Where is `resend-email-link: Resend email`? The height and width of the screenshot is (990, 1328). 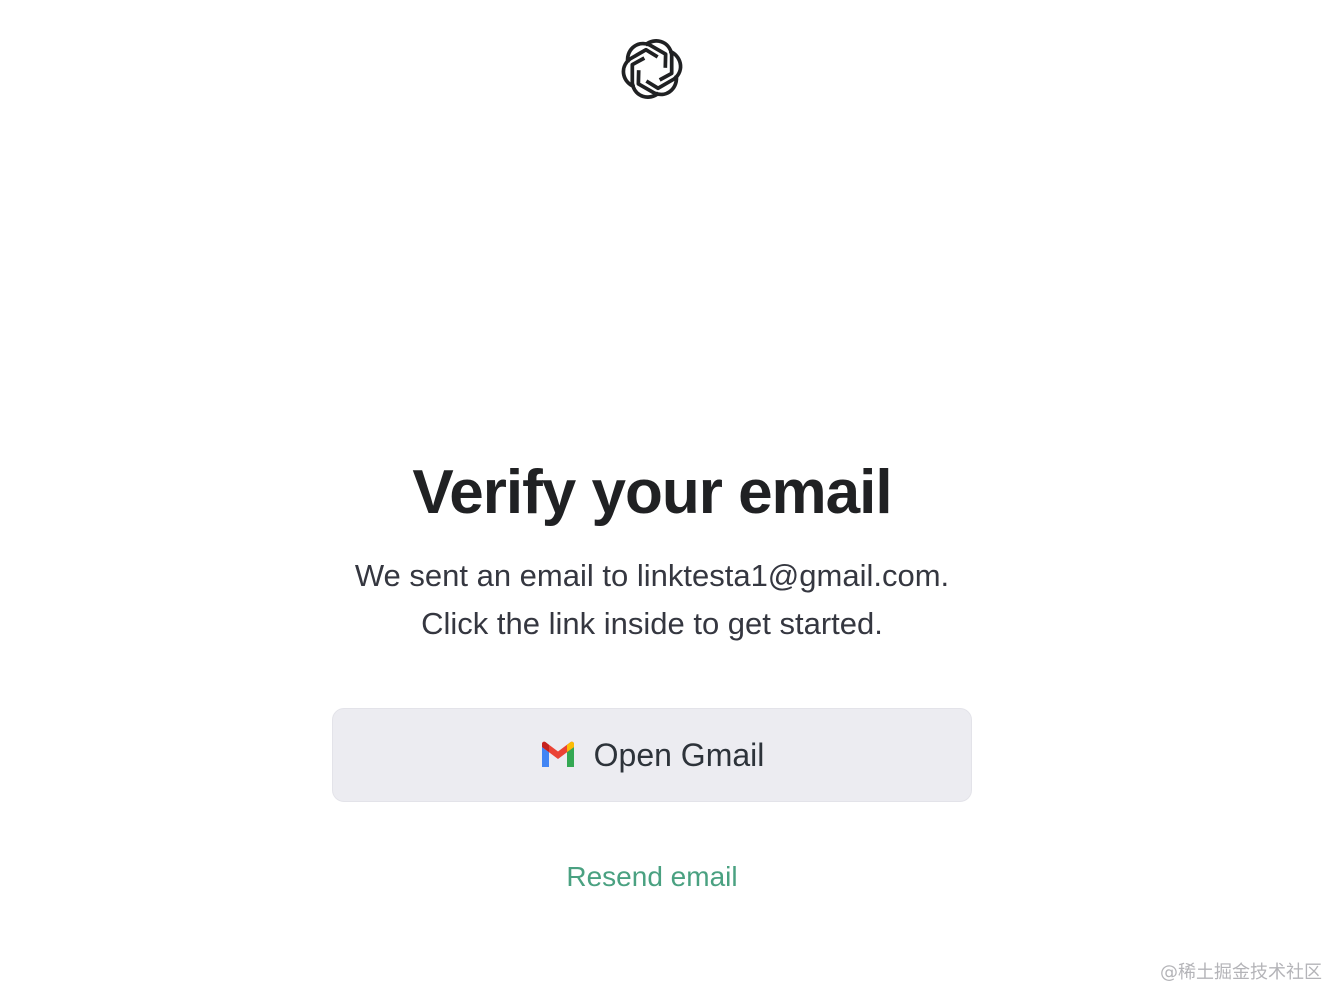
resend-email-link: Resend email is located at coordinates (652, 877).